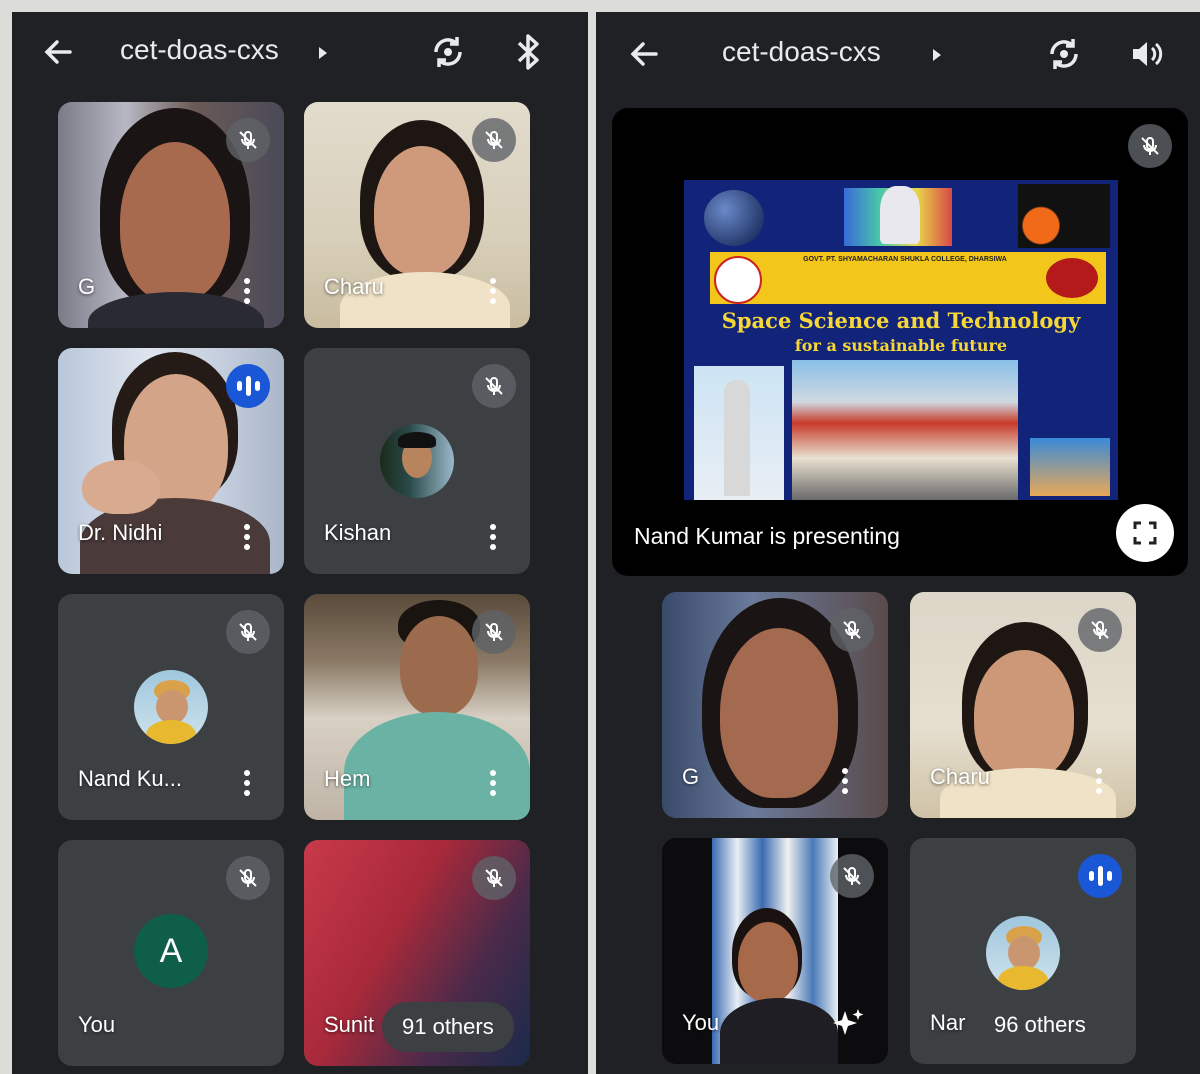 This screenshot has width=1200, height=1074. I want to click on sparkle-effects-icon, so click(848, 1024).